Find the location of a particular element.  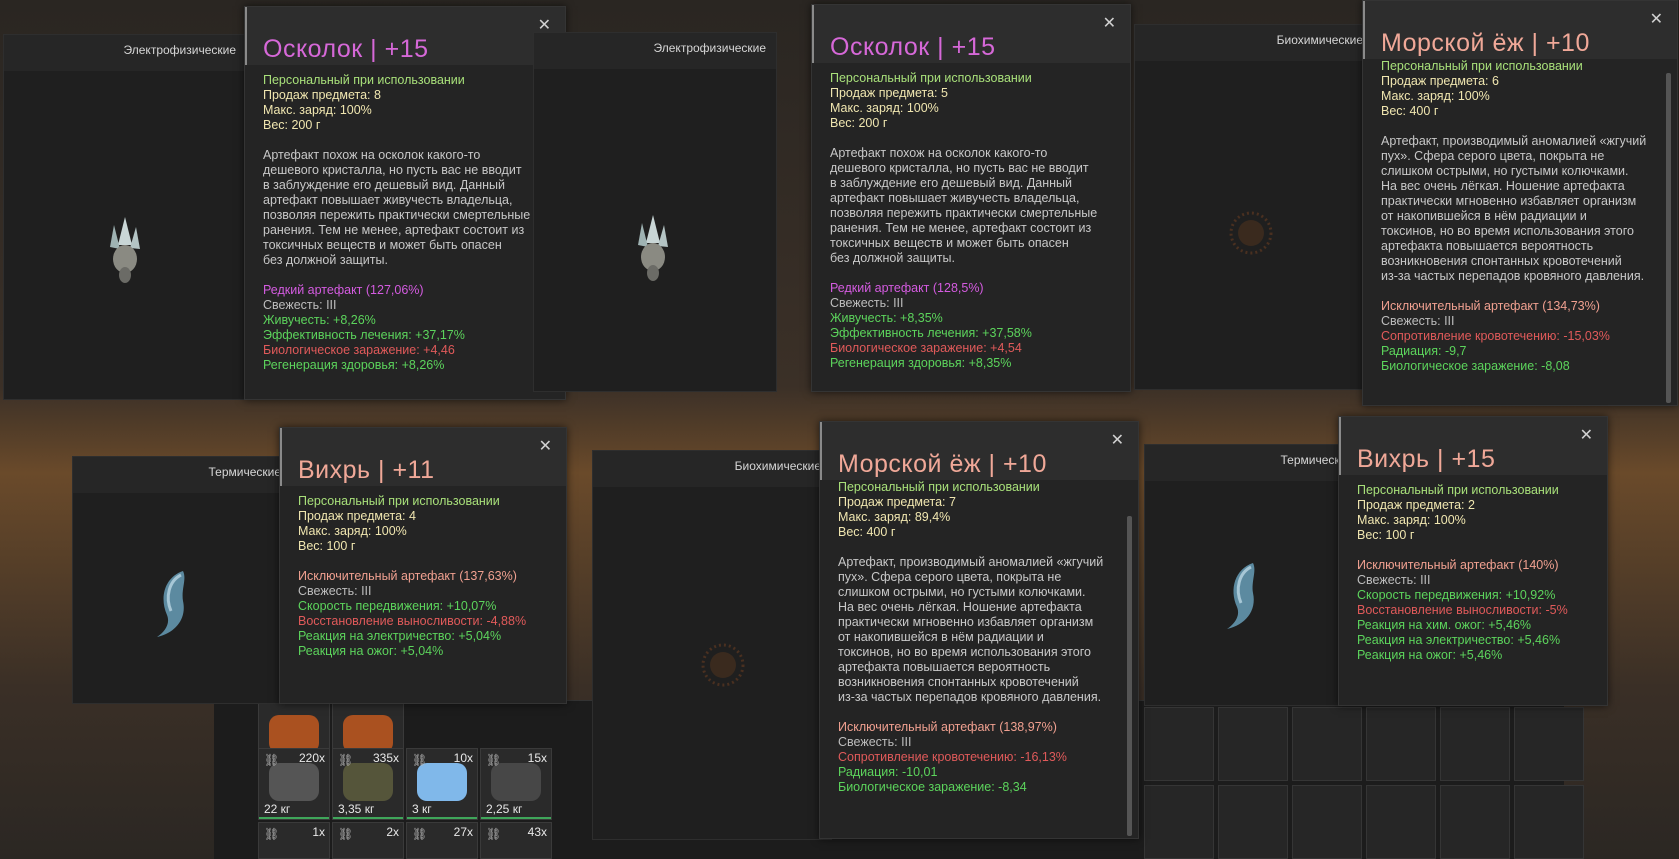

item-quantity: 220x is located at coordinates (311, 758).